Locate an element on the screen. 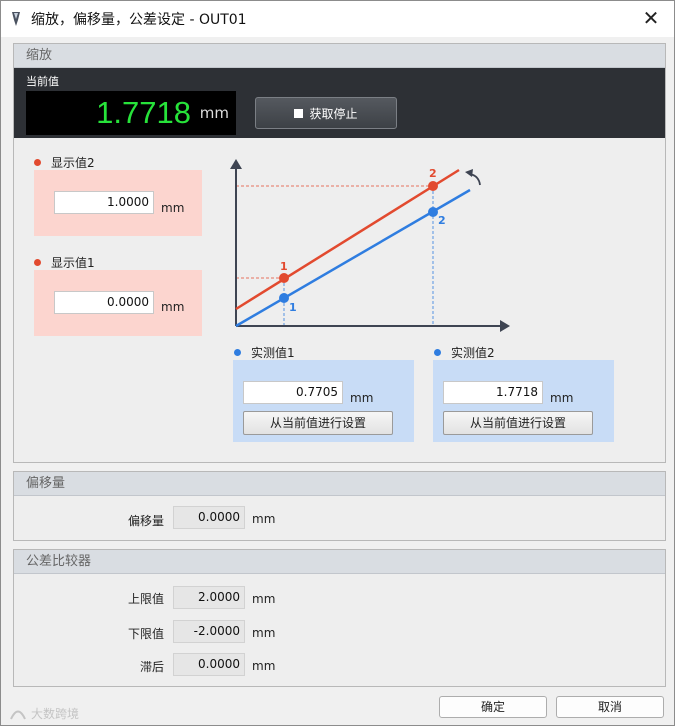 The height and width of the screenshot is (726, 675). measured1-set-button: 从当前值进行设置 is located at coordinates (318, 423).